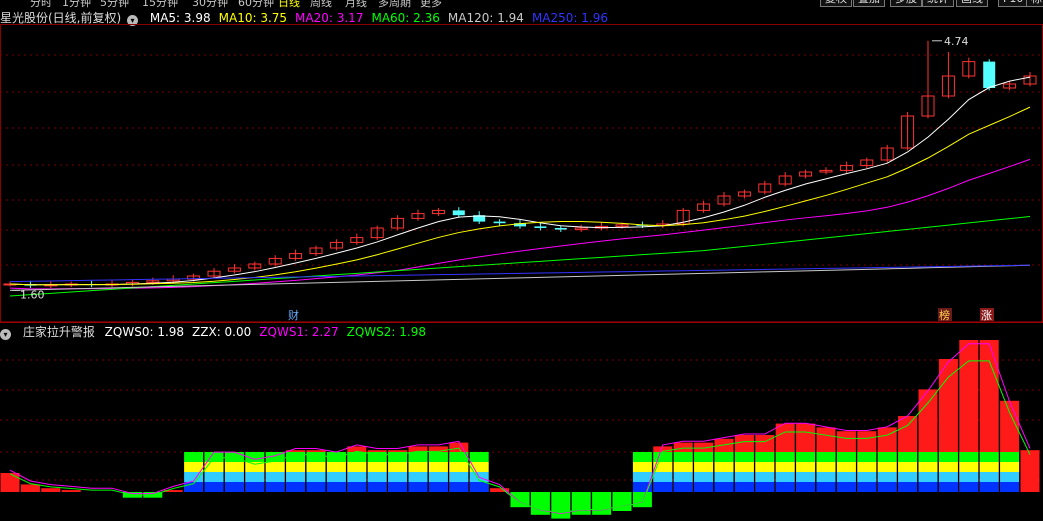 The image size is (1043, 521). I want to click on marker-label: 榜, so click(944, 315).